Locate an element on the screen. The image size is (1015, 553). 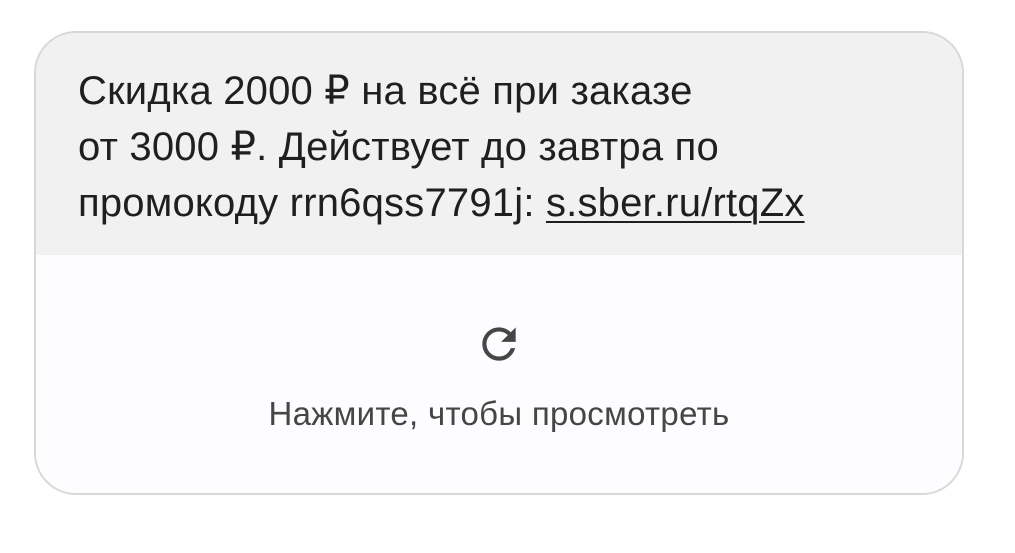
message-line-1: Скидка 2000 ₽ на всё при заказе is located at coordinates (385, 91).